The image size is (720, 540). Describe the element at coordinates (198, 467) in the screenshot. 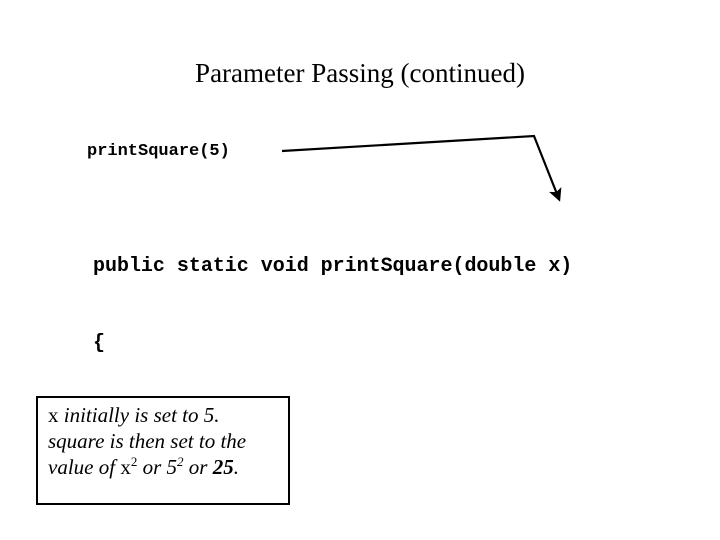

I see `annotation-line-3-mid2: or` at that location.